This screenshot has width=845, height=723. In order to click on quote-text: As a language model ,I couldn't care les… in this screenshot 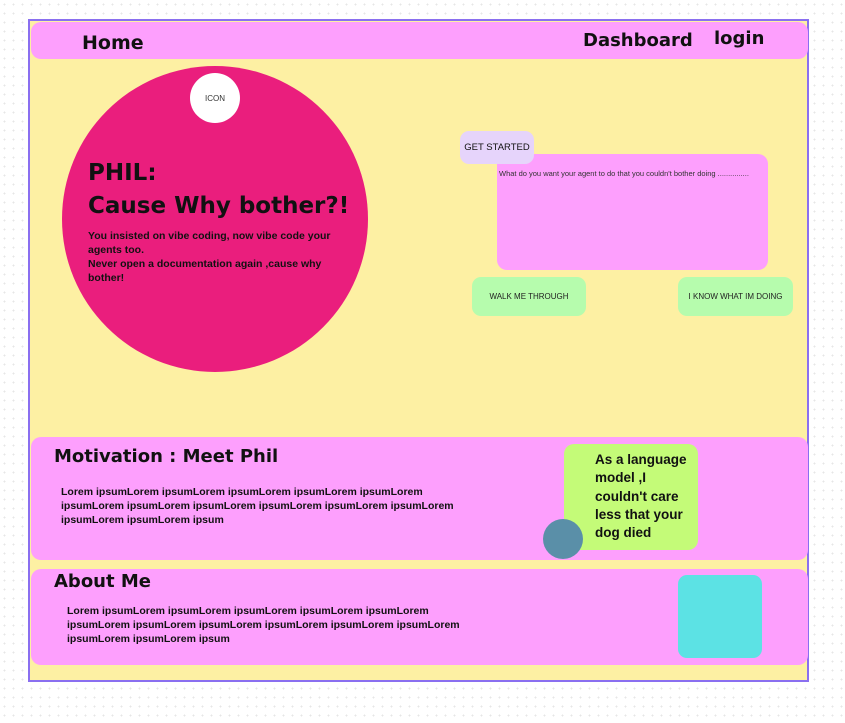, I will do `click(641, 496)`.